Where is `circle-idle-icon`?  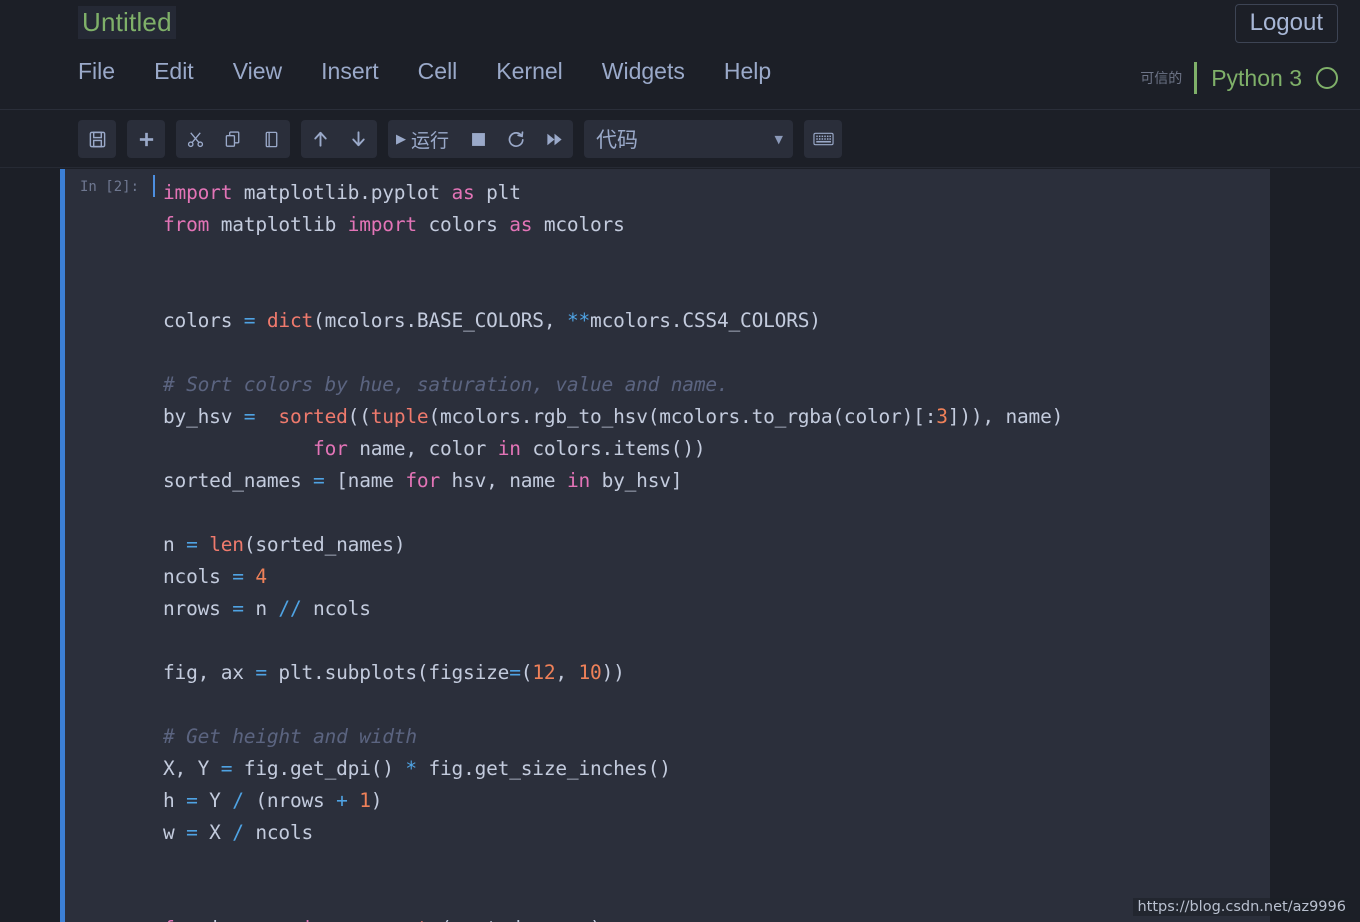
circle-idle-icon is located at coordinates (1327, 78).